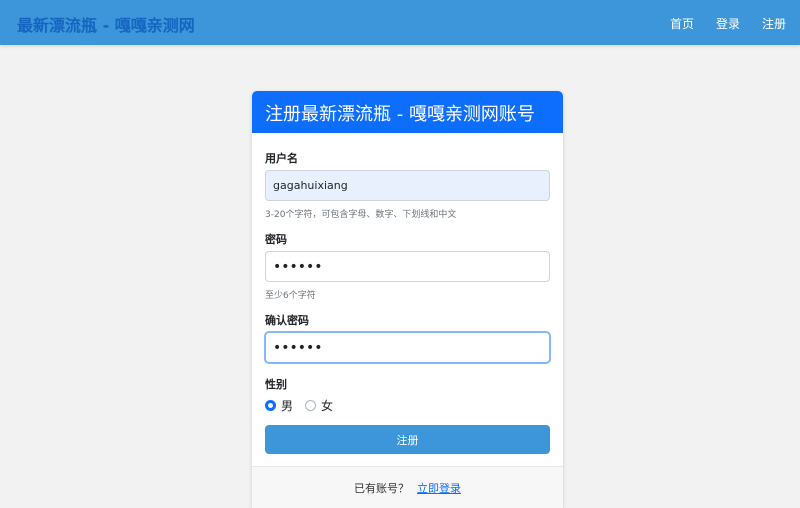 The image size is (800, 508). What do you see at coordinates (682, 23) in the screenshot?
I see `nav-home-link: 首页` at bounding box center [682, 23].